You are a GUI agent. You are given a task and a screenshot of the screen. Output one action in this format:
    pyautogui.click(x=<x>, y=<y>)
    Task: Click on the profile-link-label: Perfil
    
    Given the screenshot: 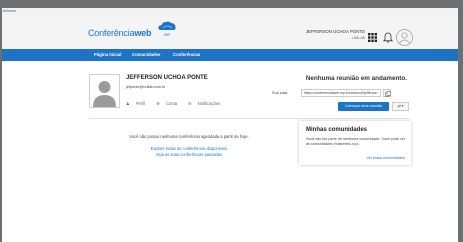 What is the action you would take?
    pyautogui.click(x=140, y=103)
    